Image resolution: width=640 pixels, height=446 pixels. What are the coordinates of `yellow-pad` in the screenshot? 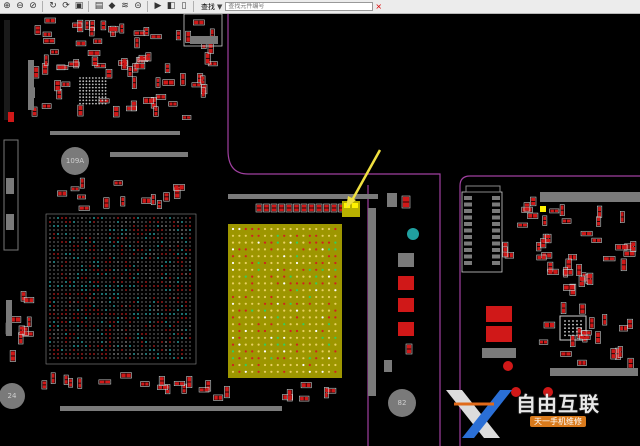 It's located at (543, 209).